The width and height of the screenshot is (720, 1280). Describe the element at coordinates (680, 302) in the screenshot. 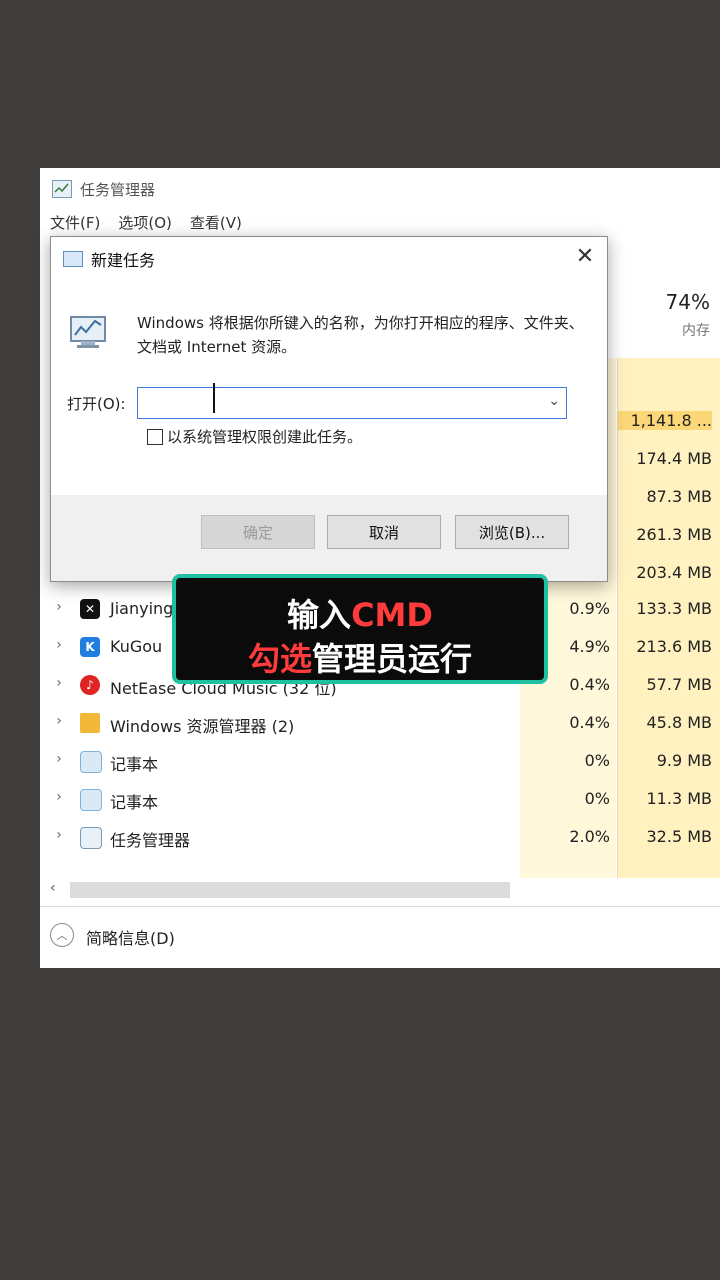

I see `memory-percent-header: 74%` at that location.